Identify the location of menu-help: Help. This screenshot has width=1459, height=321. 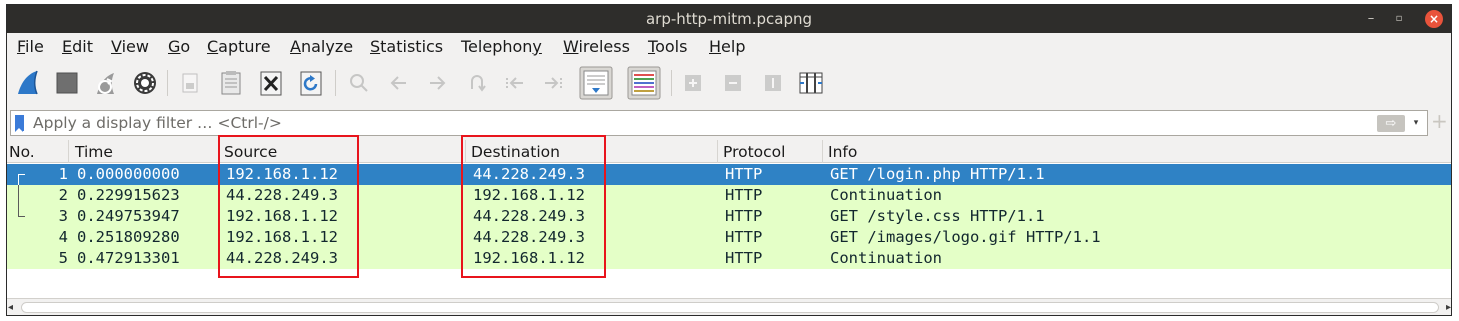
(727, 46).